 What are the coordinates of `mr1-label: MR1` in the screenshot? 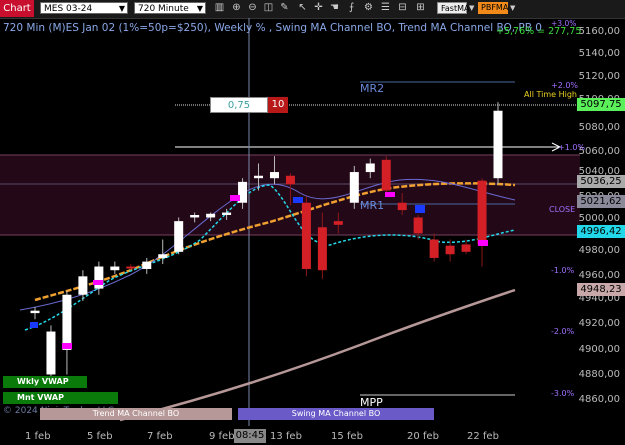 It's located at (372, 205).